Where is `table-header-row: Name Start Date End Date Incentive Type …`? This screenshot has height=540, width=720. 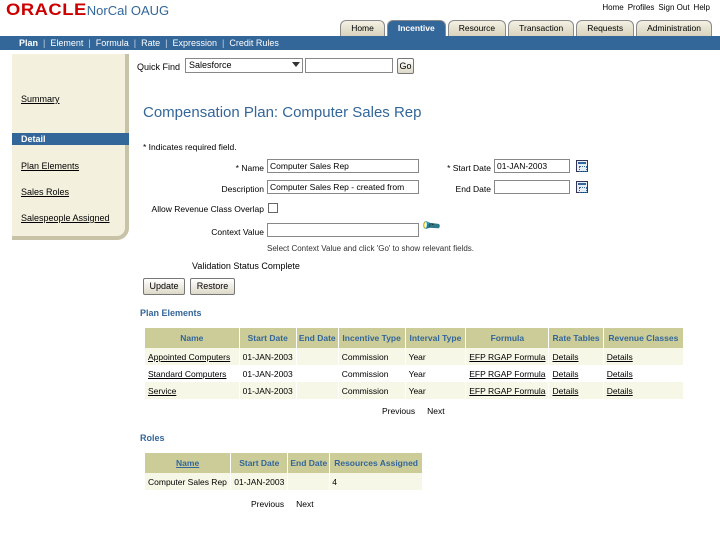
table-header-row: Name Start Date End Date Incentive Type … is located at coordinates (415, 338).